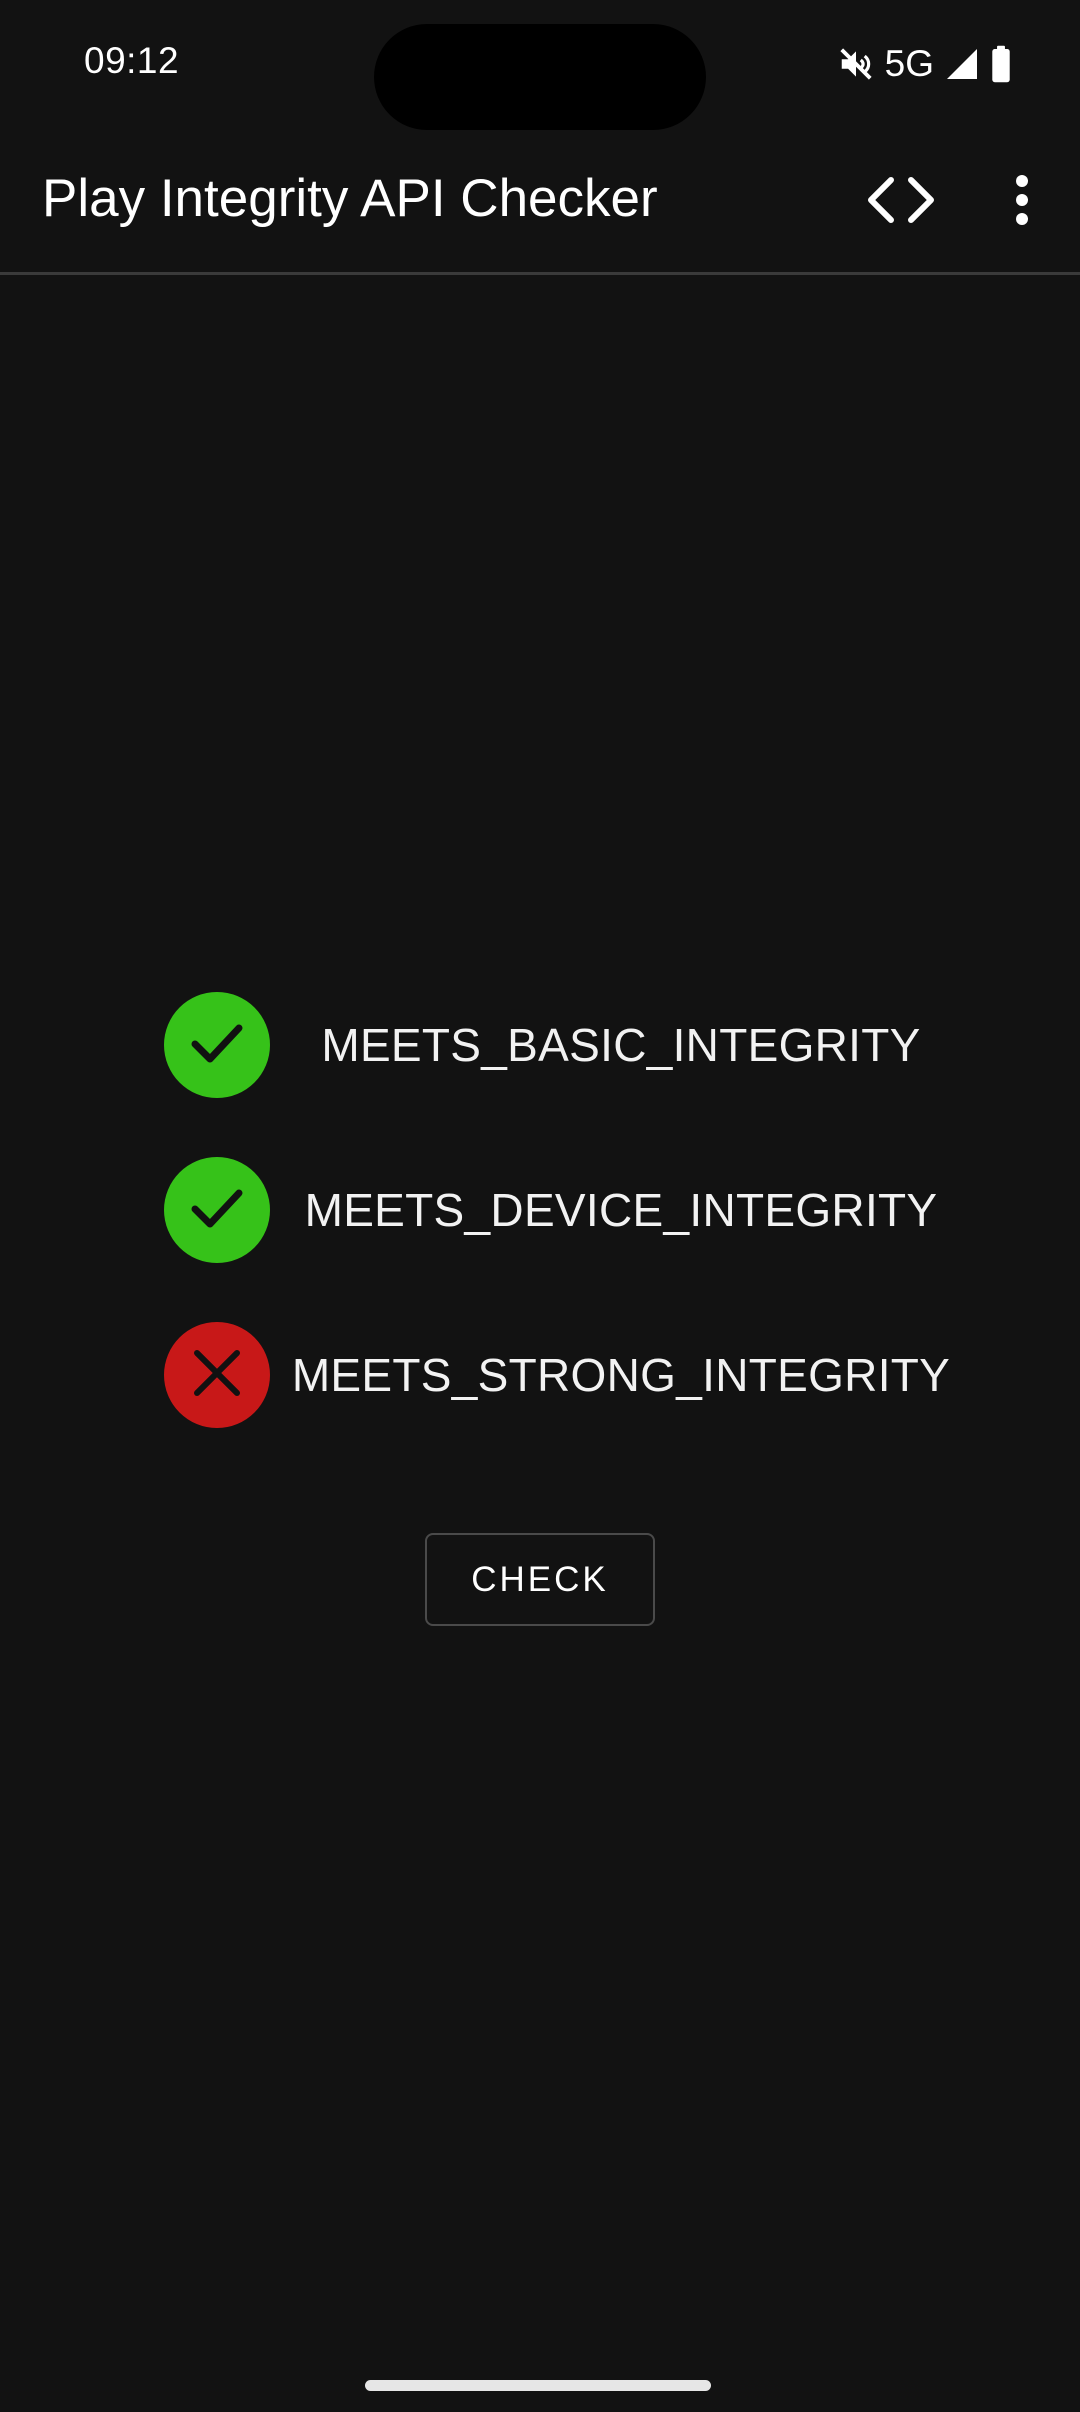 This screenshot has height=2412, width=1080. I want to click on home-indicator, so click(538, 2385).